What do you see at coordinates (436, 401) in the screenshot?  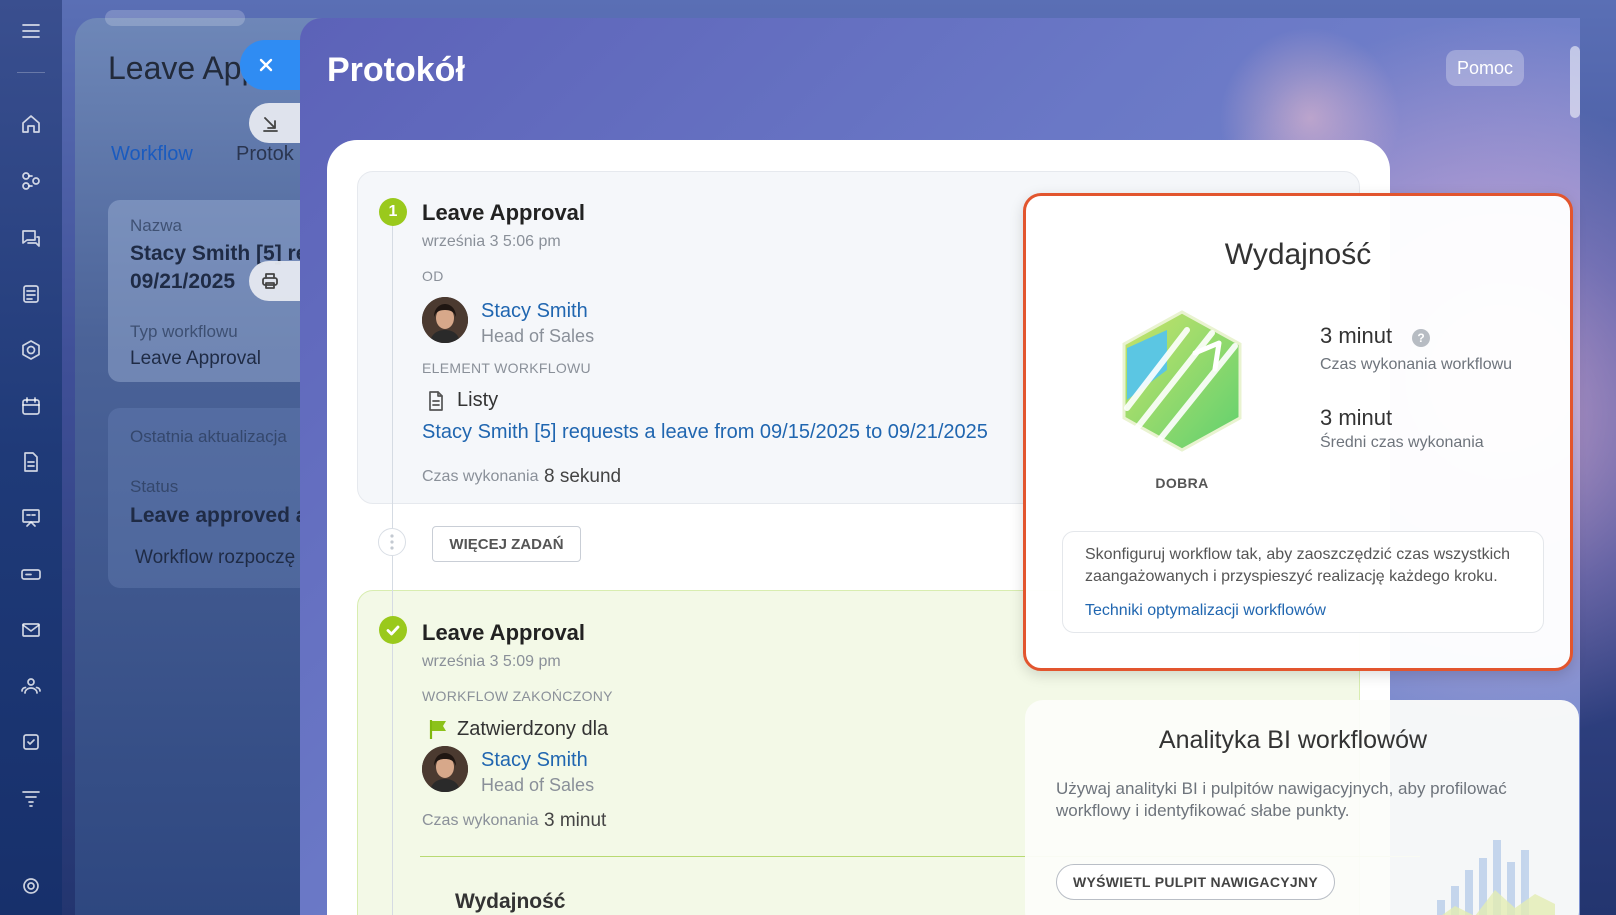 I see `list-document-icon` at bounding box center [436, 401].